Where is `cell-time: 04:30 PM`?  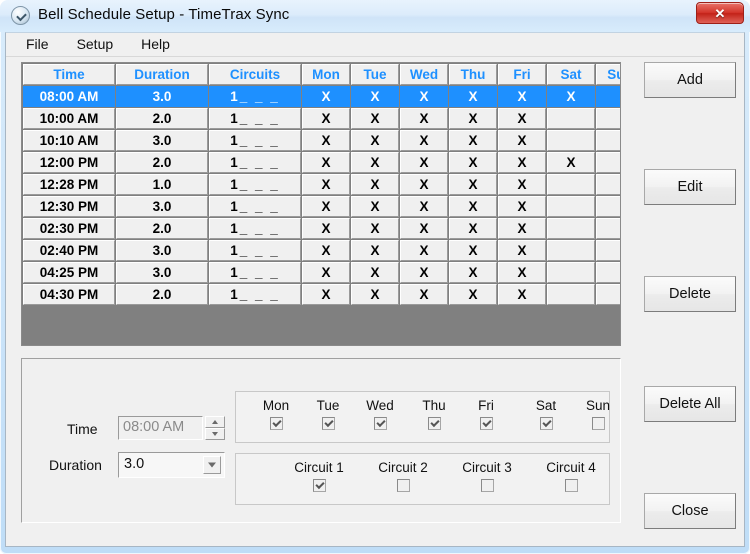
cell-time: 04:30 PM is located at coordinates (69, 294).